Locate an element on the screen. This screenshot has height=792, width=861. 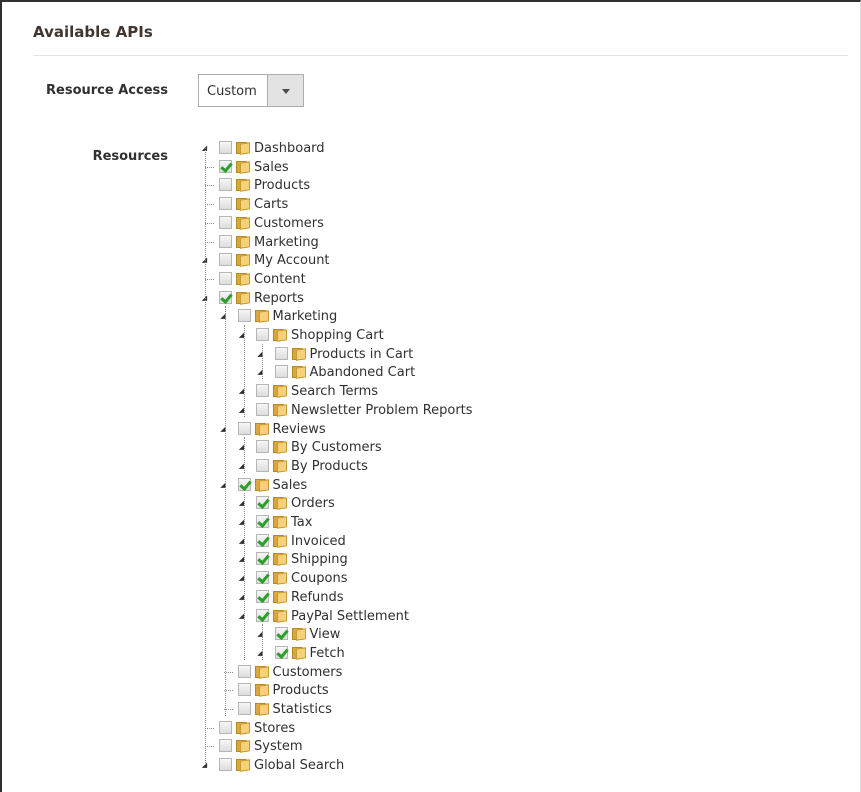
tree-node-label: Search Terms is located at coordinates (334, 391).